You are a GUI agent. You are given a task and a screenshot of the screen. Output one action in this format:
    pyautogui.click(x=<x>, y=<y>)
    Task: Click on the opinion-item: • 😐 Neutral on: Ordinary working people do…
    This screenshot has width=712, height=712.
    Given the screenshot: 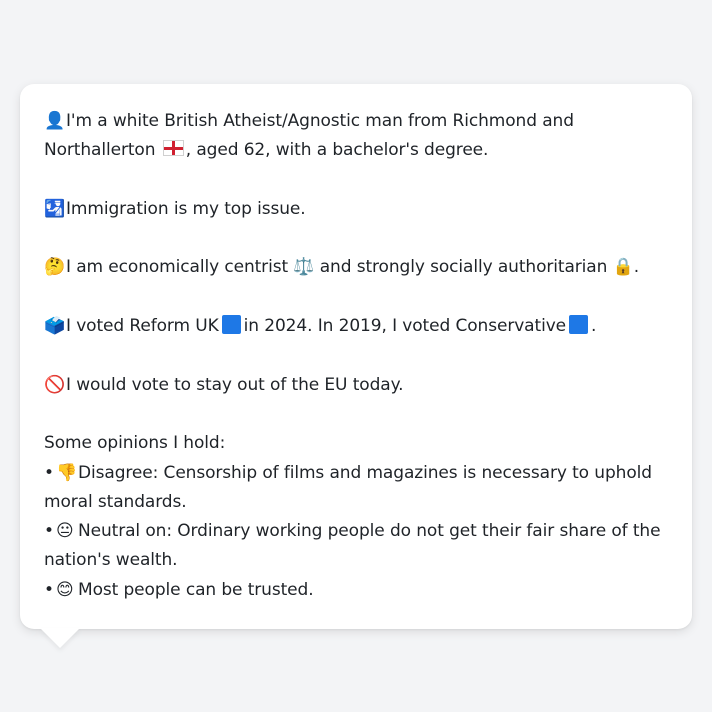 What is the action you would take?
    pyautogui.click(x=356, y=531)
    